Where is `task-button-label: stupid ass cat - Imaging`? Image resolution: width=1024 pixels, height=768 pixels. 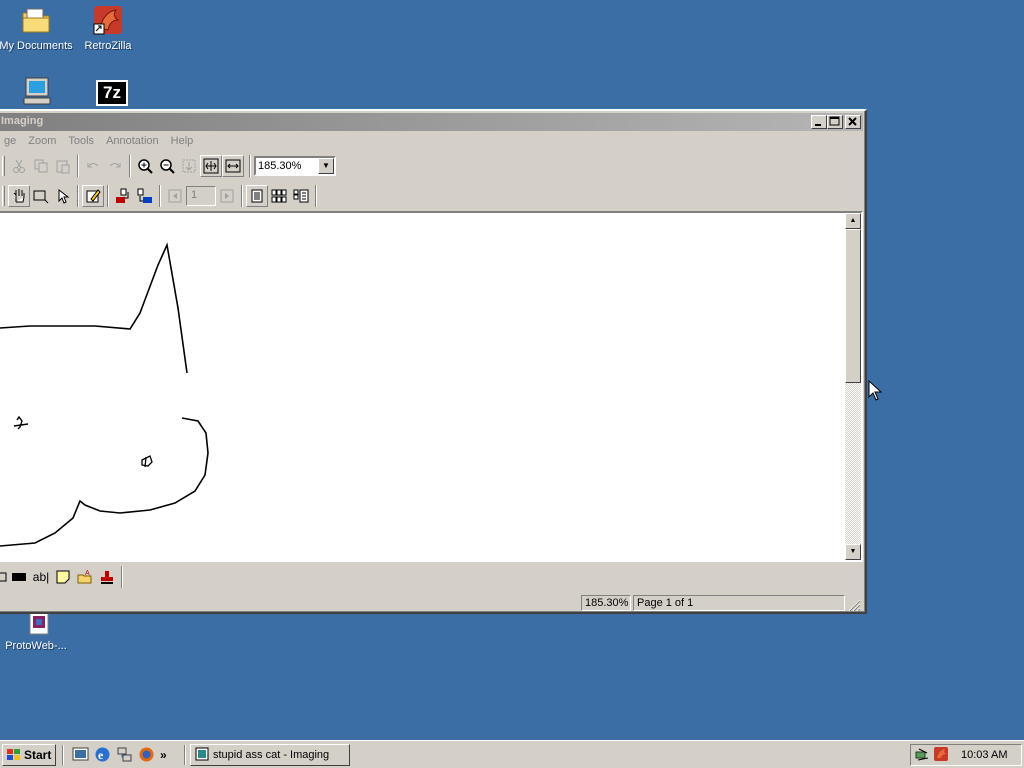
task-button-label: stupid ass cat - Imaging is located at coordinates (271, 755).